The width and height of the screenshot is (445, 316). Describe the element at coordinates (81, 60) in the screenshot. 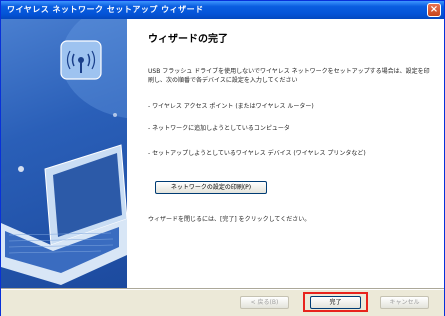

I see `wireless-antenna-icon` at that location.